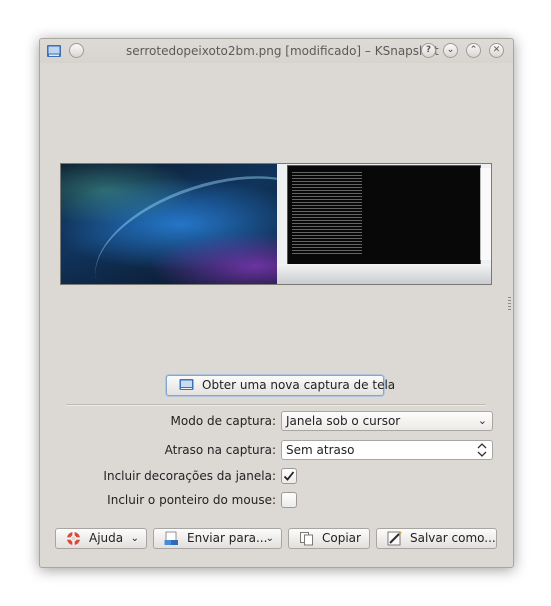  What do you see at coordinates (223, 421) in the screenshot?
I see `capture-mode-label: Modo de captura:` at bounding box center [223, 421].